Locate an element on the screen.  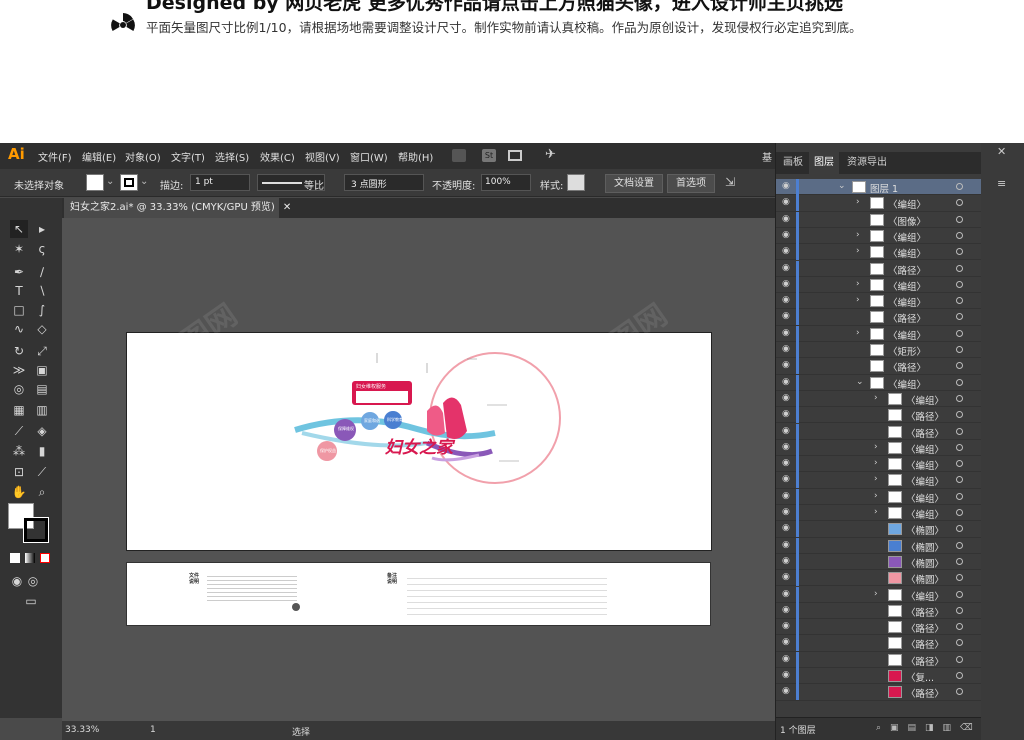
artboard-notes: 文件说明 备注说明 is located at coordinates (418, 594).